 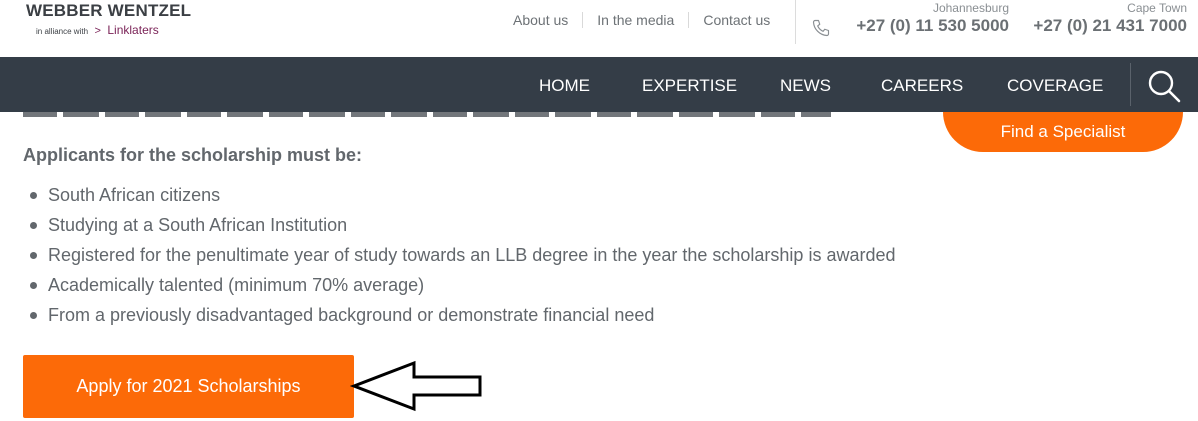 What do you see at coordinates (540, 20) in the screenshot?
I see `about-us-link: About us` at bounding box center [540, 20].